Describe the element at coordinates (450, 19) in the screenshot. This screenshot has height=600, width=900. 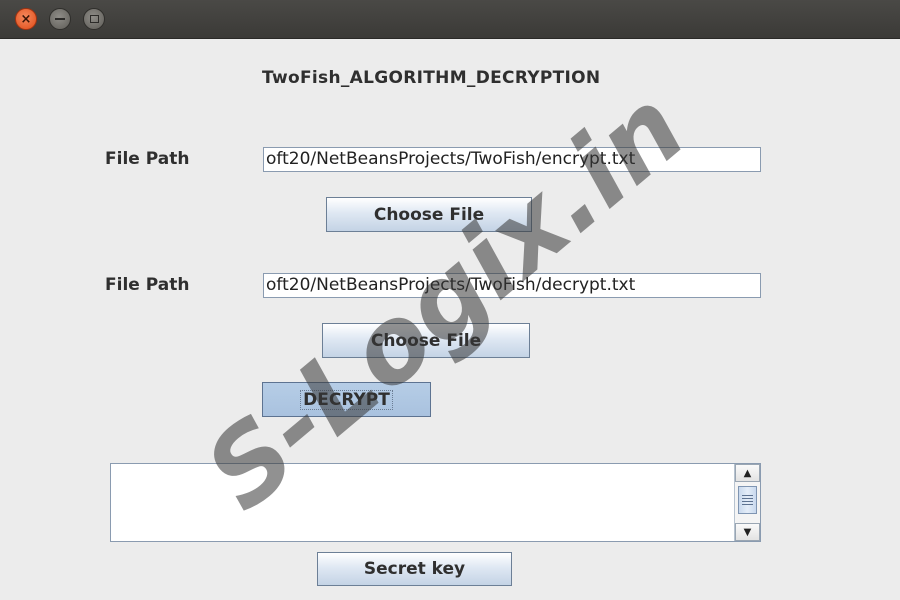
I see `window-titlebar: ×` at that location.